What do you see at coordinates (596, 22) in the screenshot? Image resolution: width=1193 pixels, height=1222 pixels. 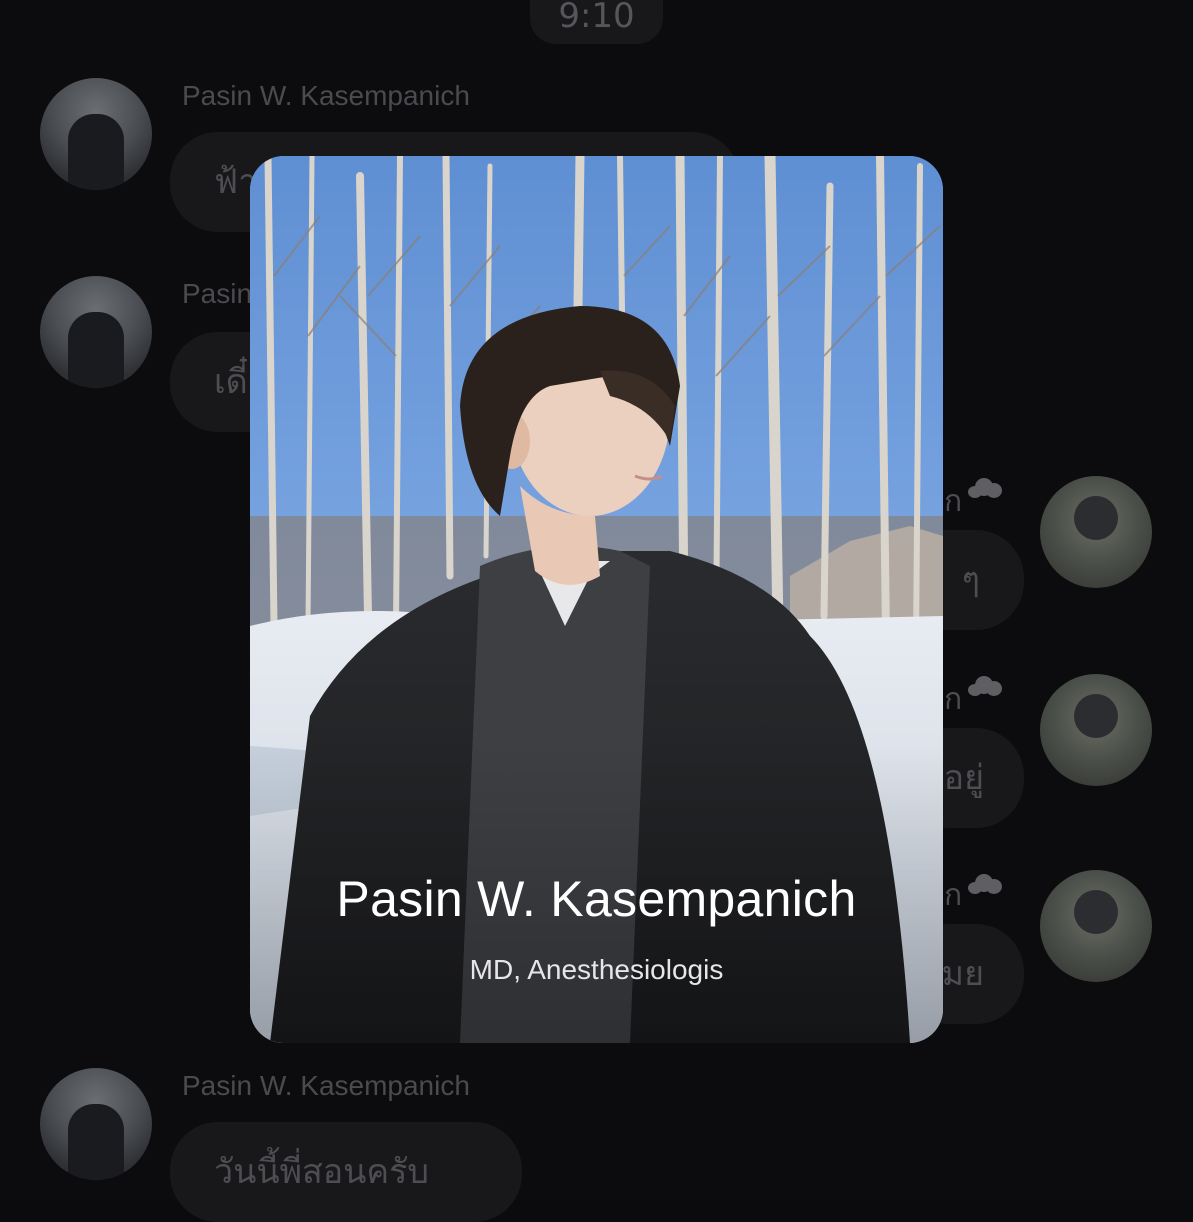 I see `timestamp-pill: 9:10` at bounding box center [596, 22].